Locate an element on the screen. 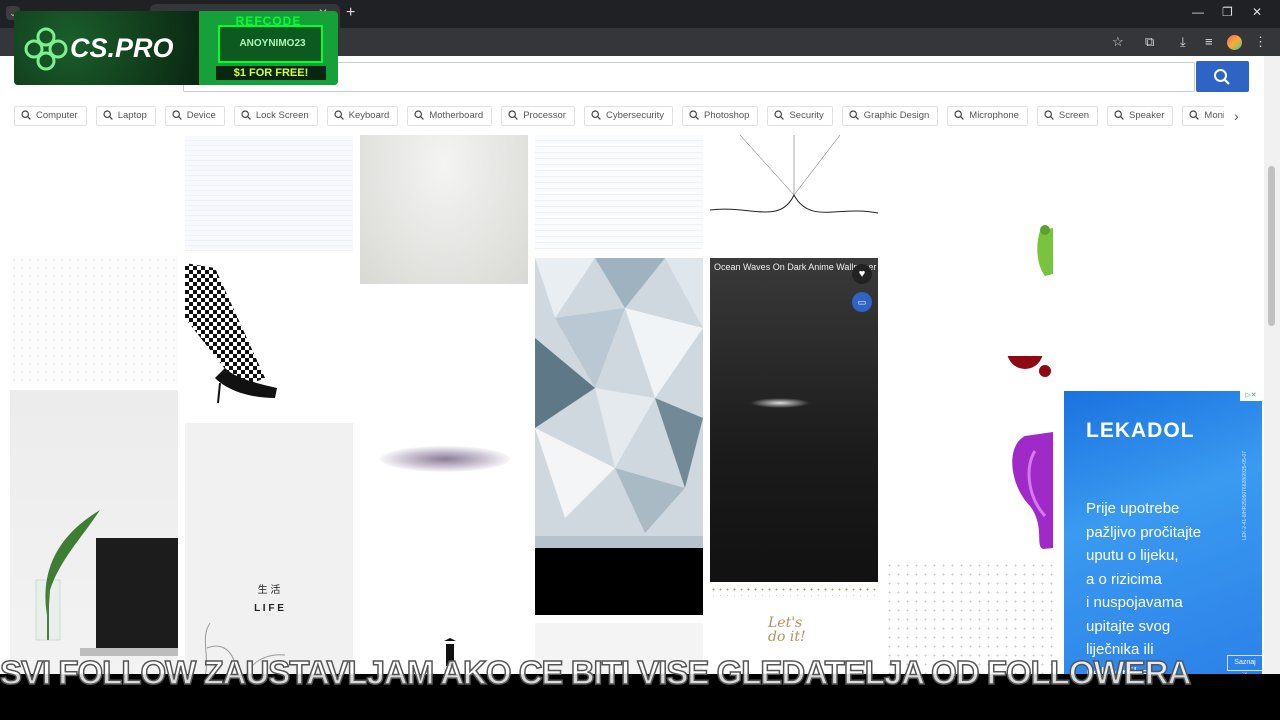 The width and height of the screenshot is (1280, 720). category-chip: Keyboard is located at coordinates (362, 116).